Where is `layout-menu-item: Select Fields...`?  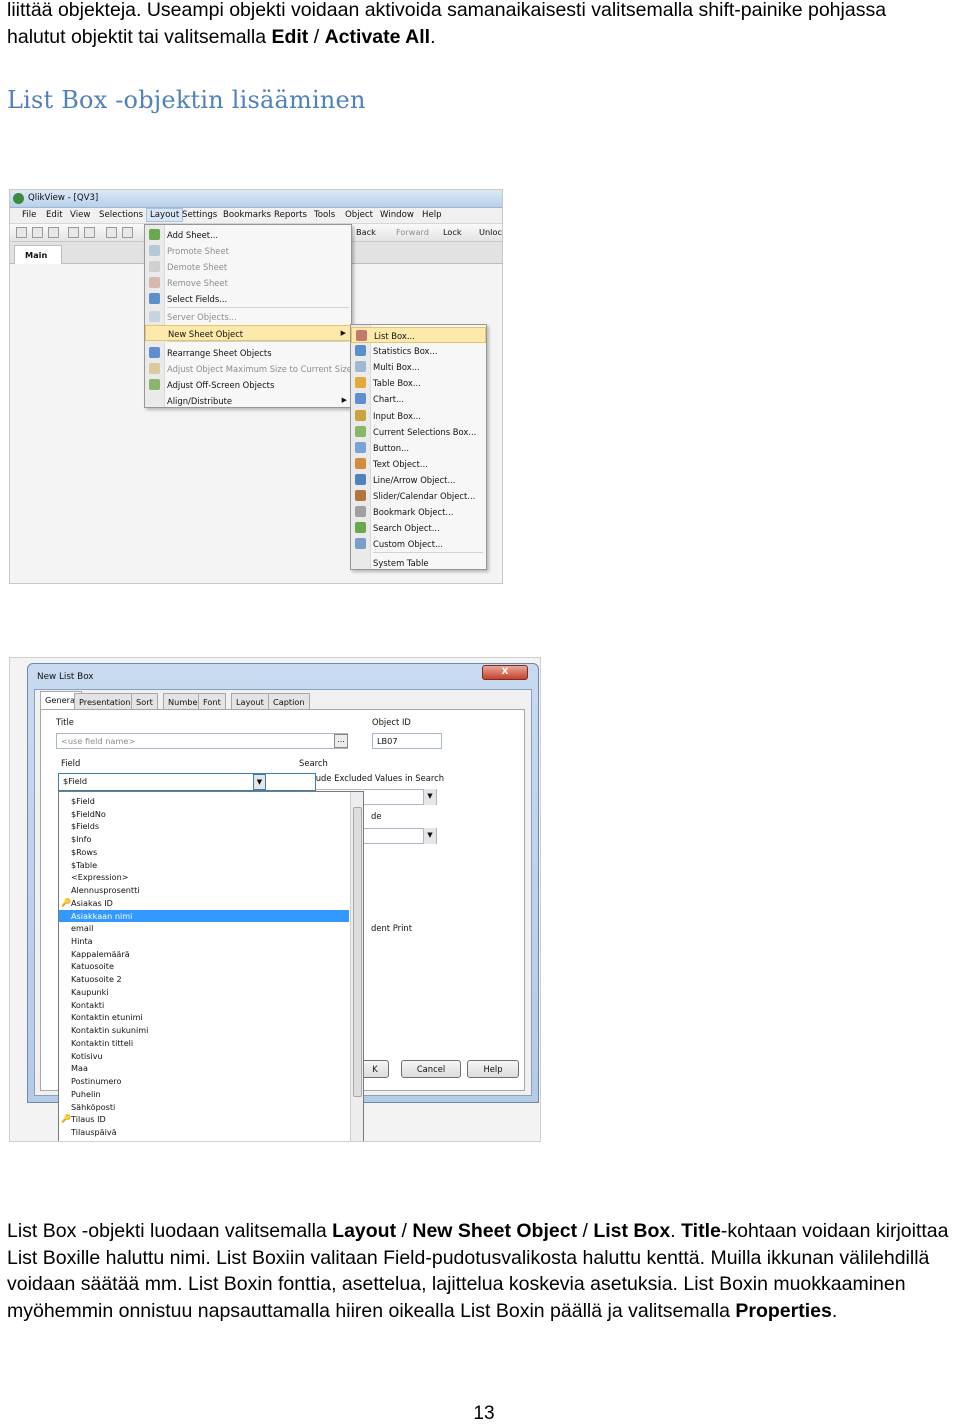
layout-menu-item: Select Fields... is located at coordinates (248, 299).